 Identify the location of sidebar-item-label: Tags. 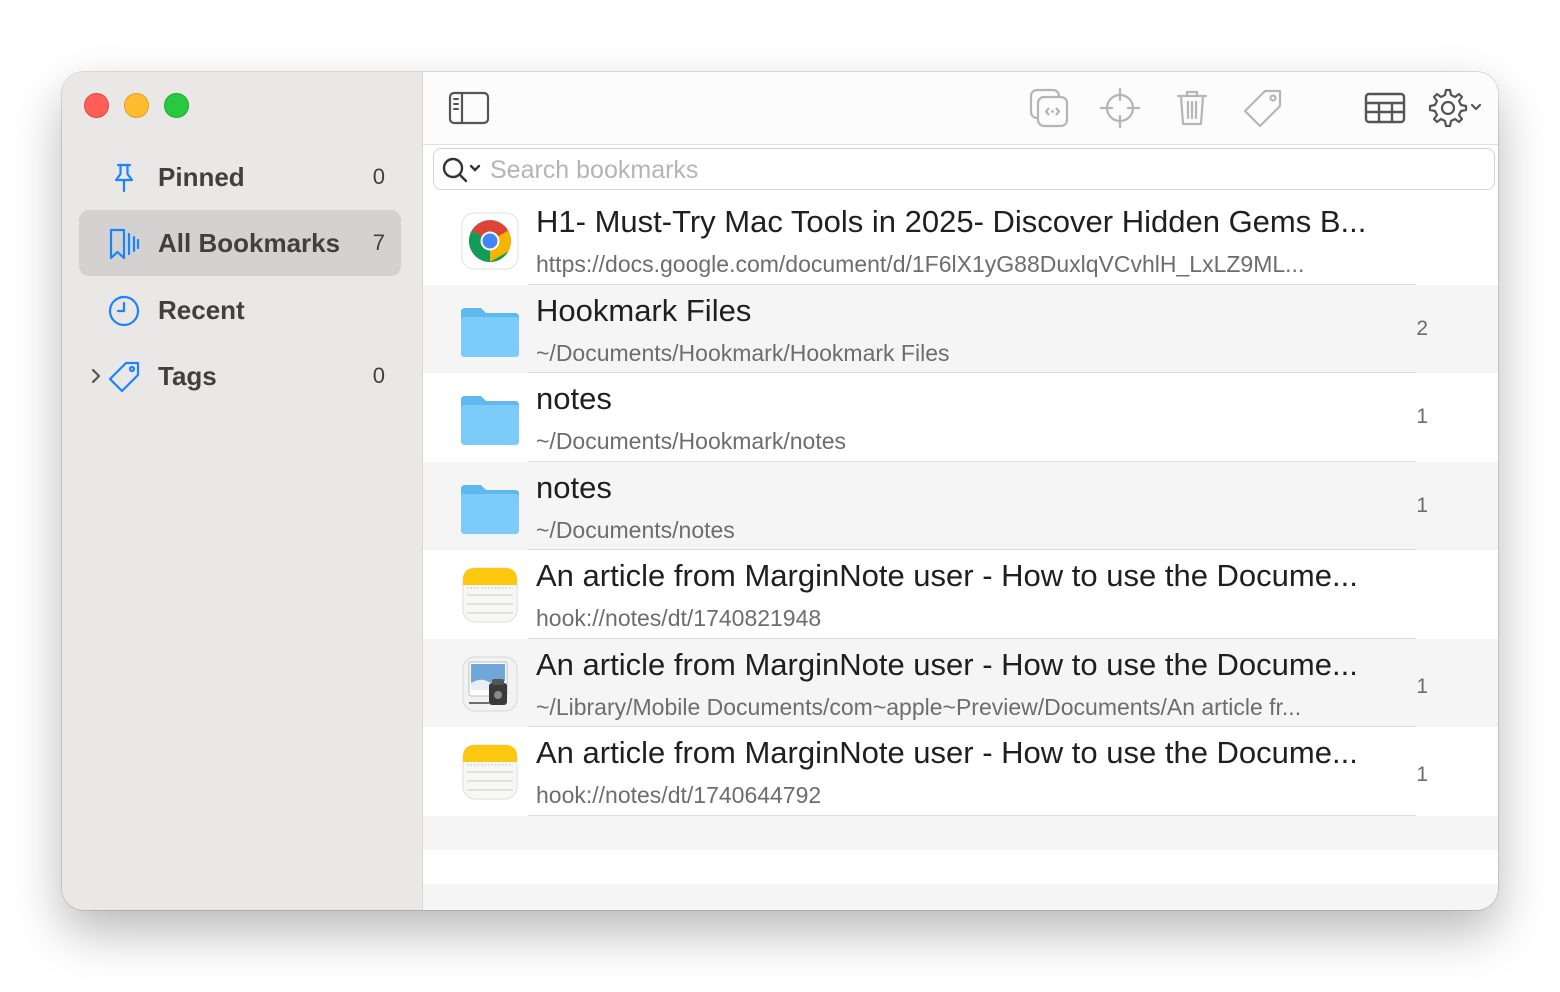
(187, 376).